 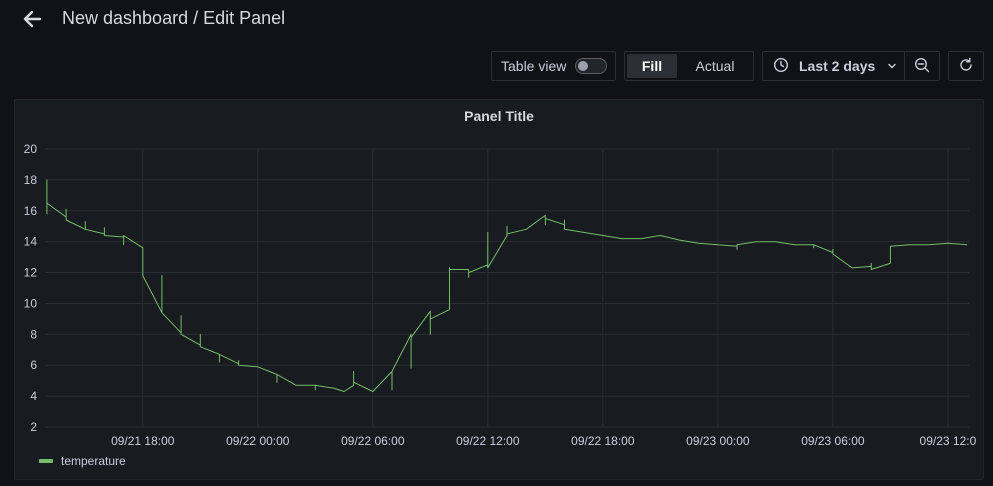 I want to click on chevron-down-icon, so click(x=892, y=66).